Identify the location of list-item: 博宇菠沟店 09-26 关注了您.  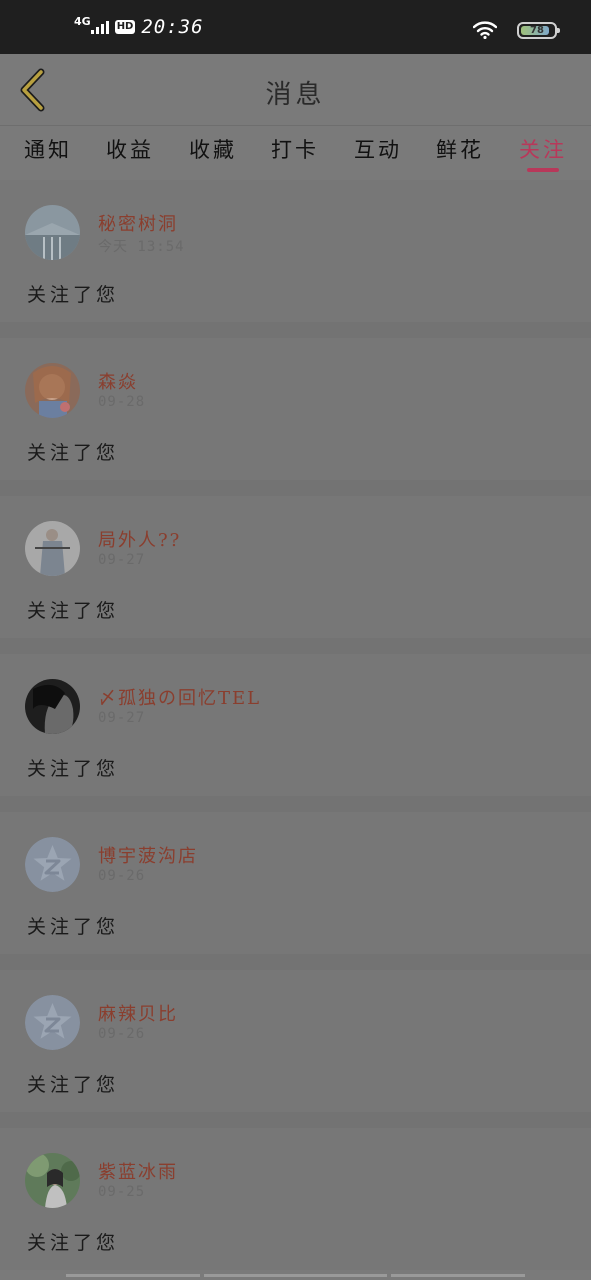
(295, 883).